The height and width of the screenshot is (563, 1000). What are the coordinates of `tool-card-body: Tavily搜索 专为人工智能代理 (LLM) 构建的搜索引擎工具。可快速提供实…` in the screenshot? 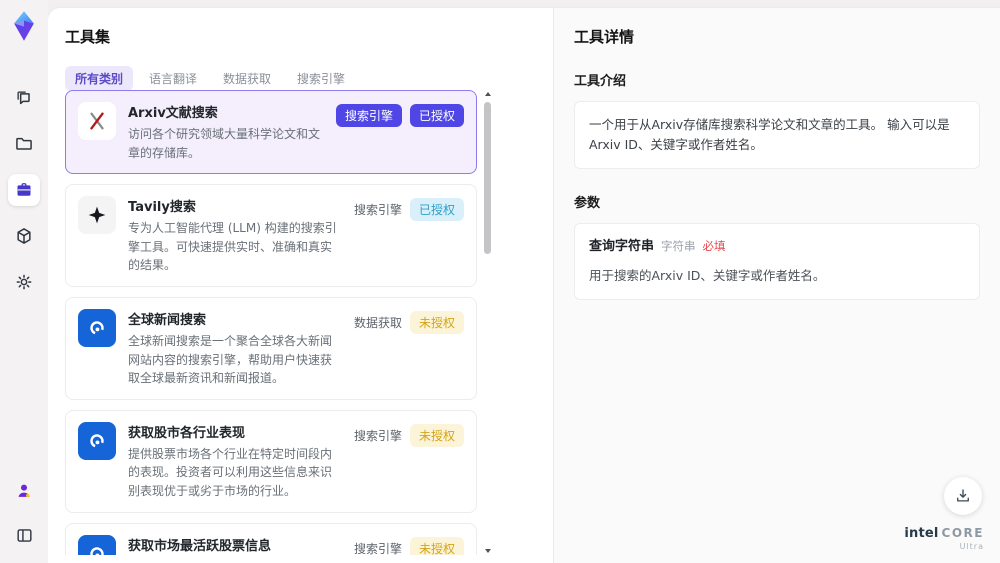 It's located at (235, 235).